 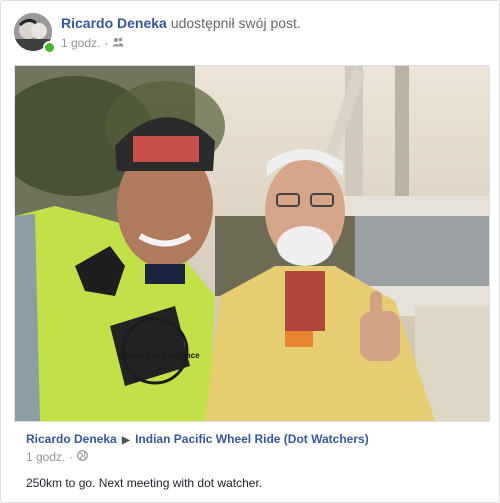 I want to click on post-header-line: Ricardo Deneka udostępnił swój post., so click(x=181, y=23).